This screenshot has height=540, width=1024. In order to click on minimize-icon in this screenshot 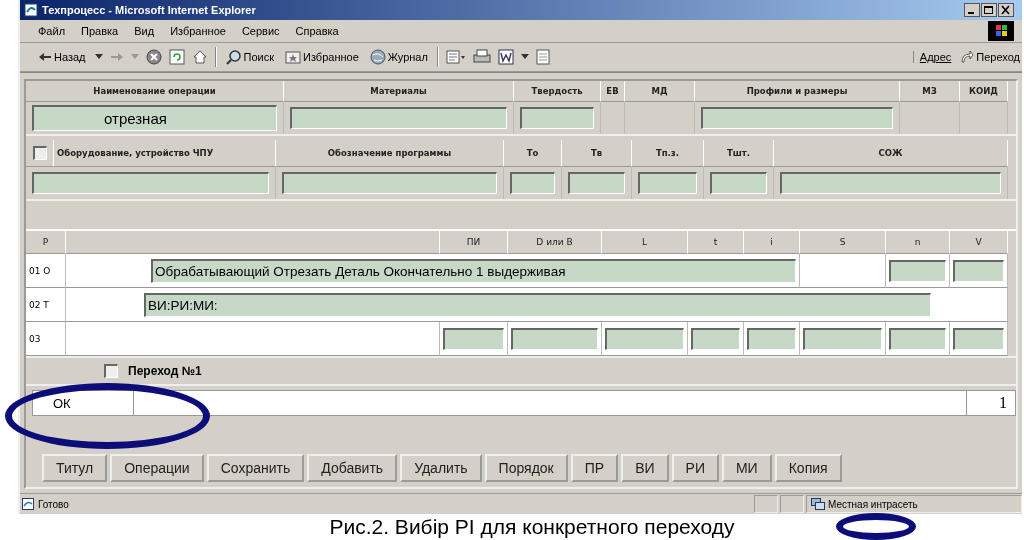, I will do `click(972, 10)`.